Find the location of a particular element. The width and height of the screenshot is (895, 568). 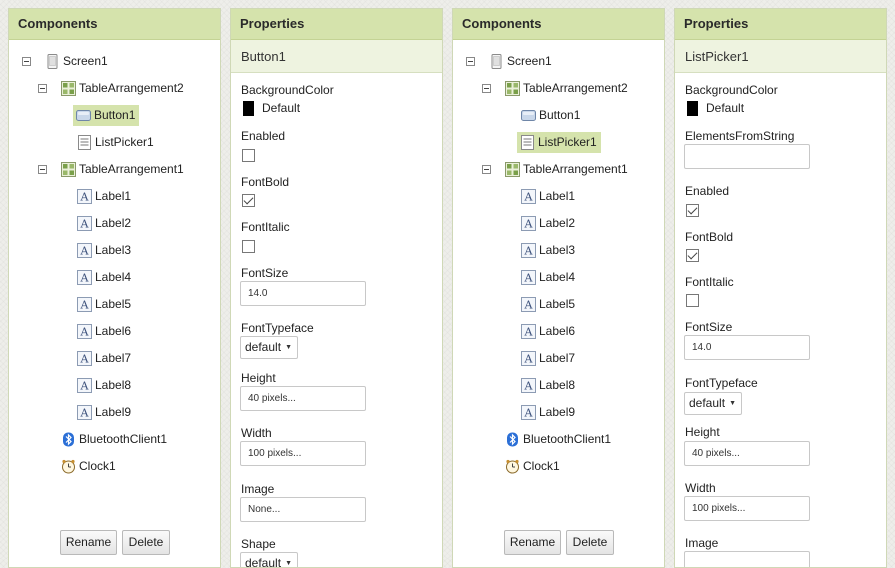

tree-node-label: Label5 is located at coordinates (557, 304).